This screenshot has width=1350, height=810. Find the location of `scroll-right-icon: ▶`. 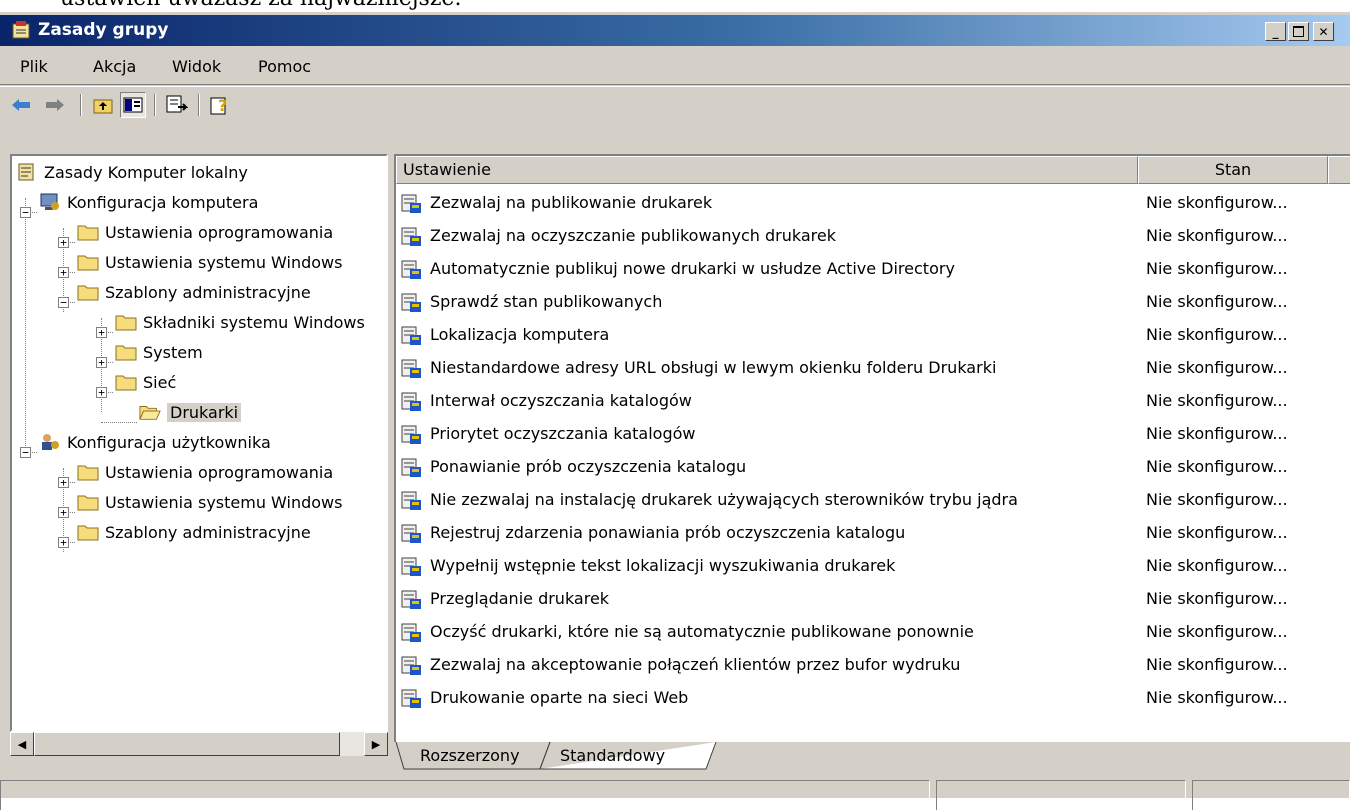

scroll-right-icon: ▶ is located at coordinates (376, 744).